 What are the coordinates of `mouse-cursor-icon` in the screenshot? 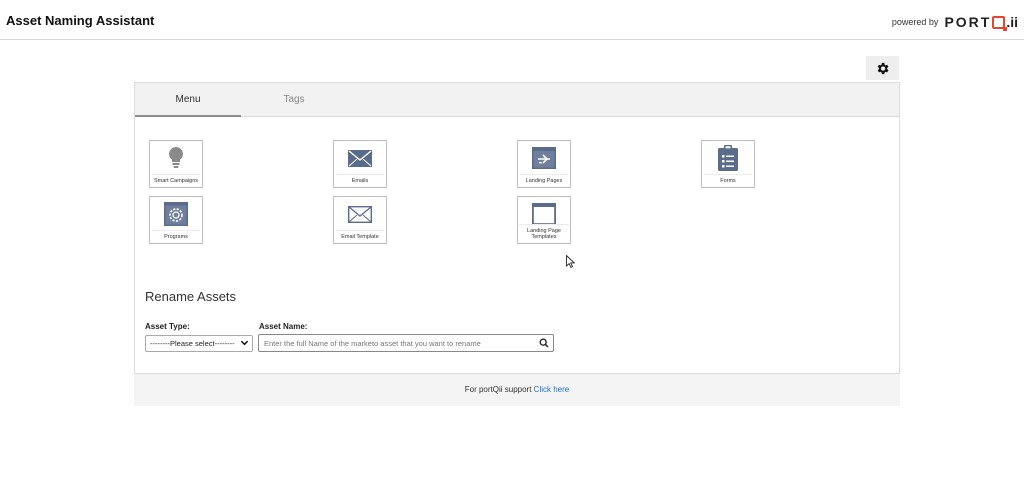 It's located at (570, 261).